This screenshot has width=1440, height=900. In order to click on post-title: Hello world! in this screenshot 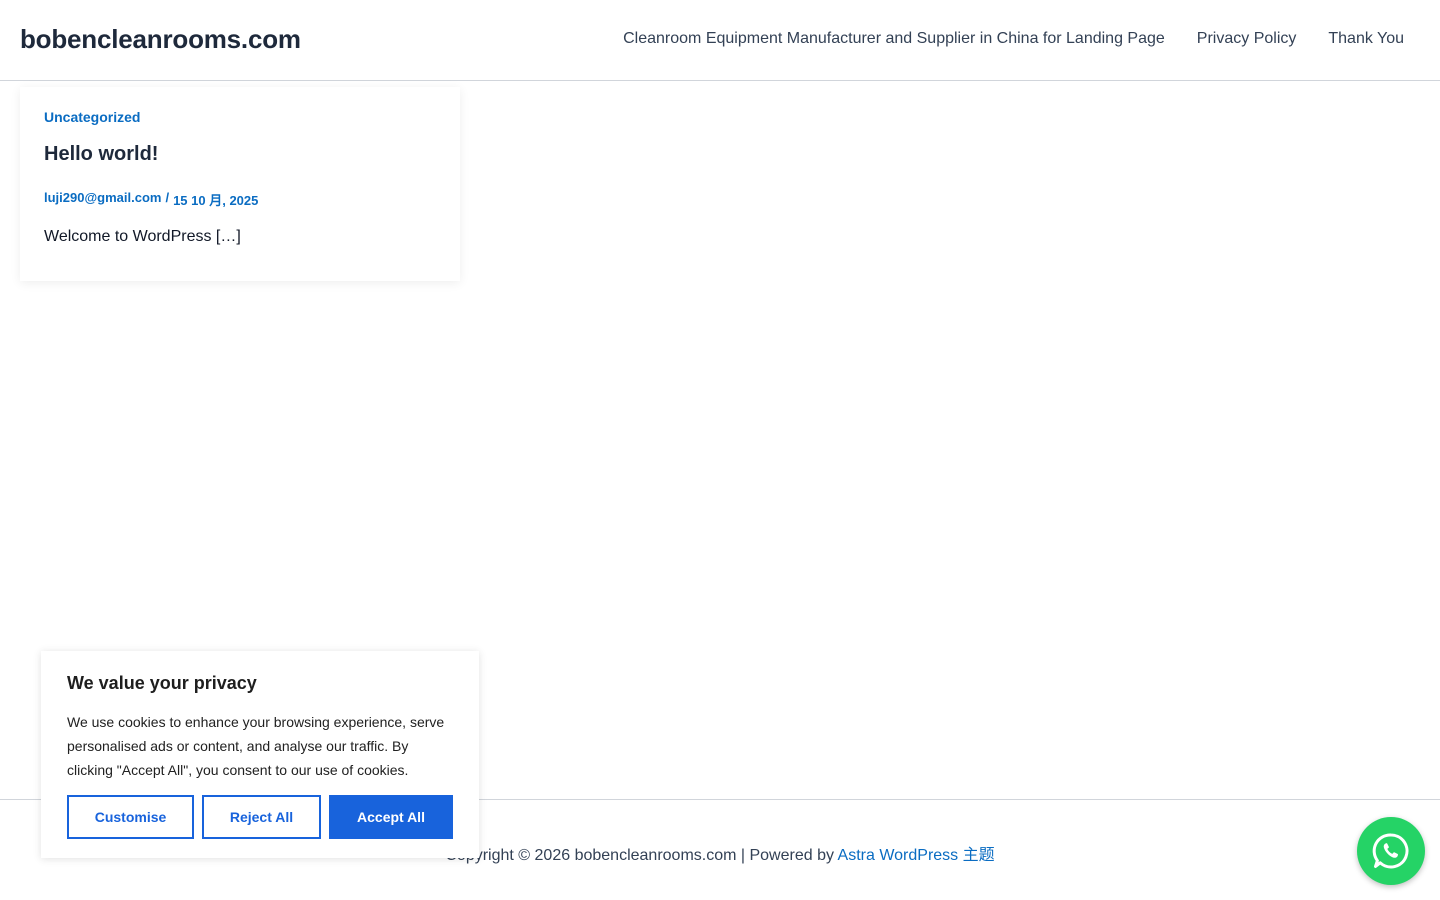, I will do `click(240, 154)`.